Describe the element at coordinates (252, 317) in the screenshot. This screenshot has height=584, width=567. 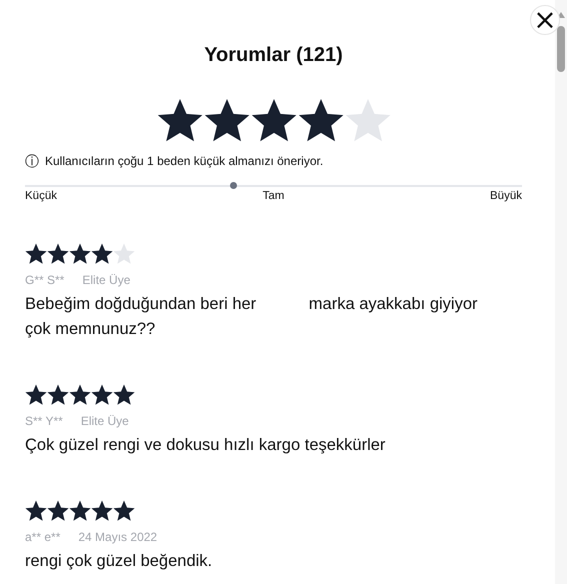
I see `review-text: Bebeğim doğduğundan beri her marka ayakkabı giyiyor çok memnunuz??` at that location.